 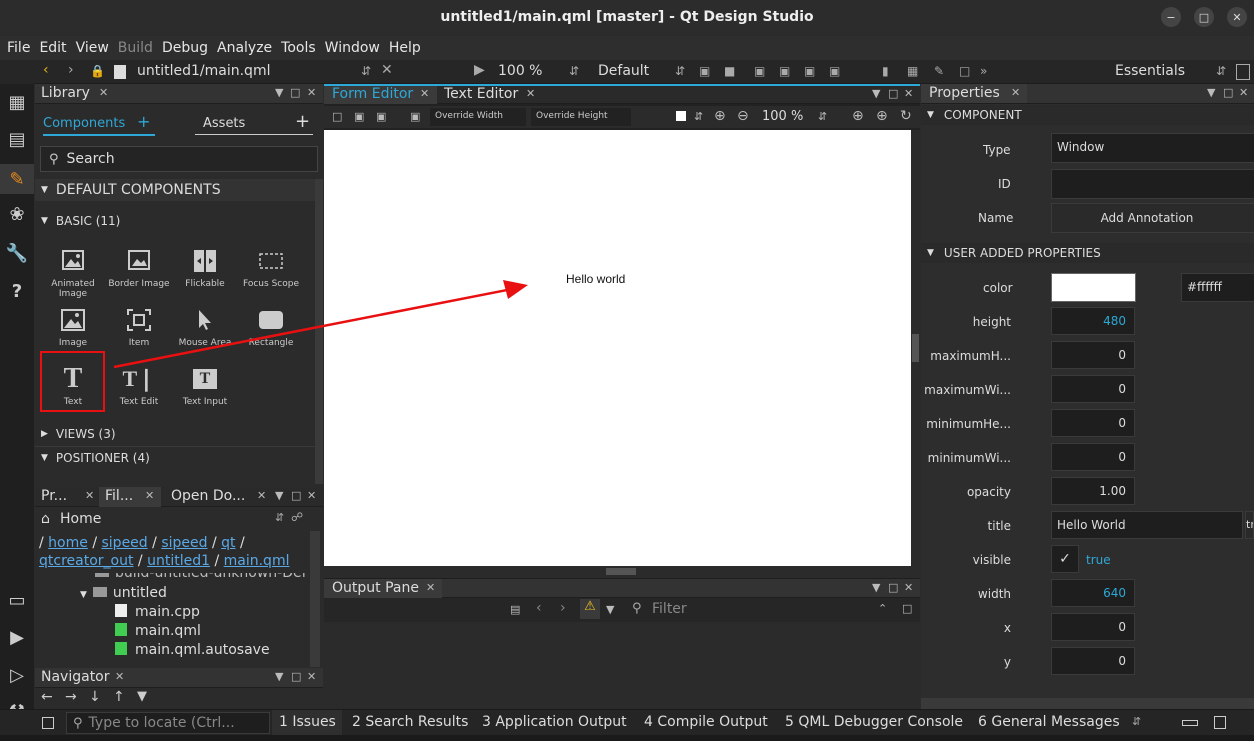 What do you see at coordinates (271, 273) in the screenshot?
I see `component-focus-scope: Focus Scope` at bounding box center [271, 273].